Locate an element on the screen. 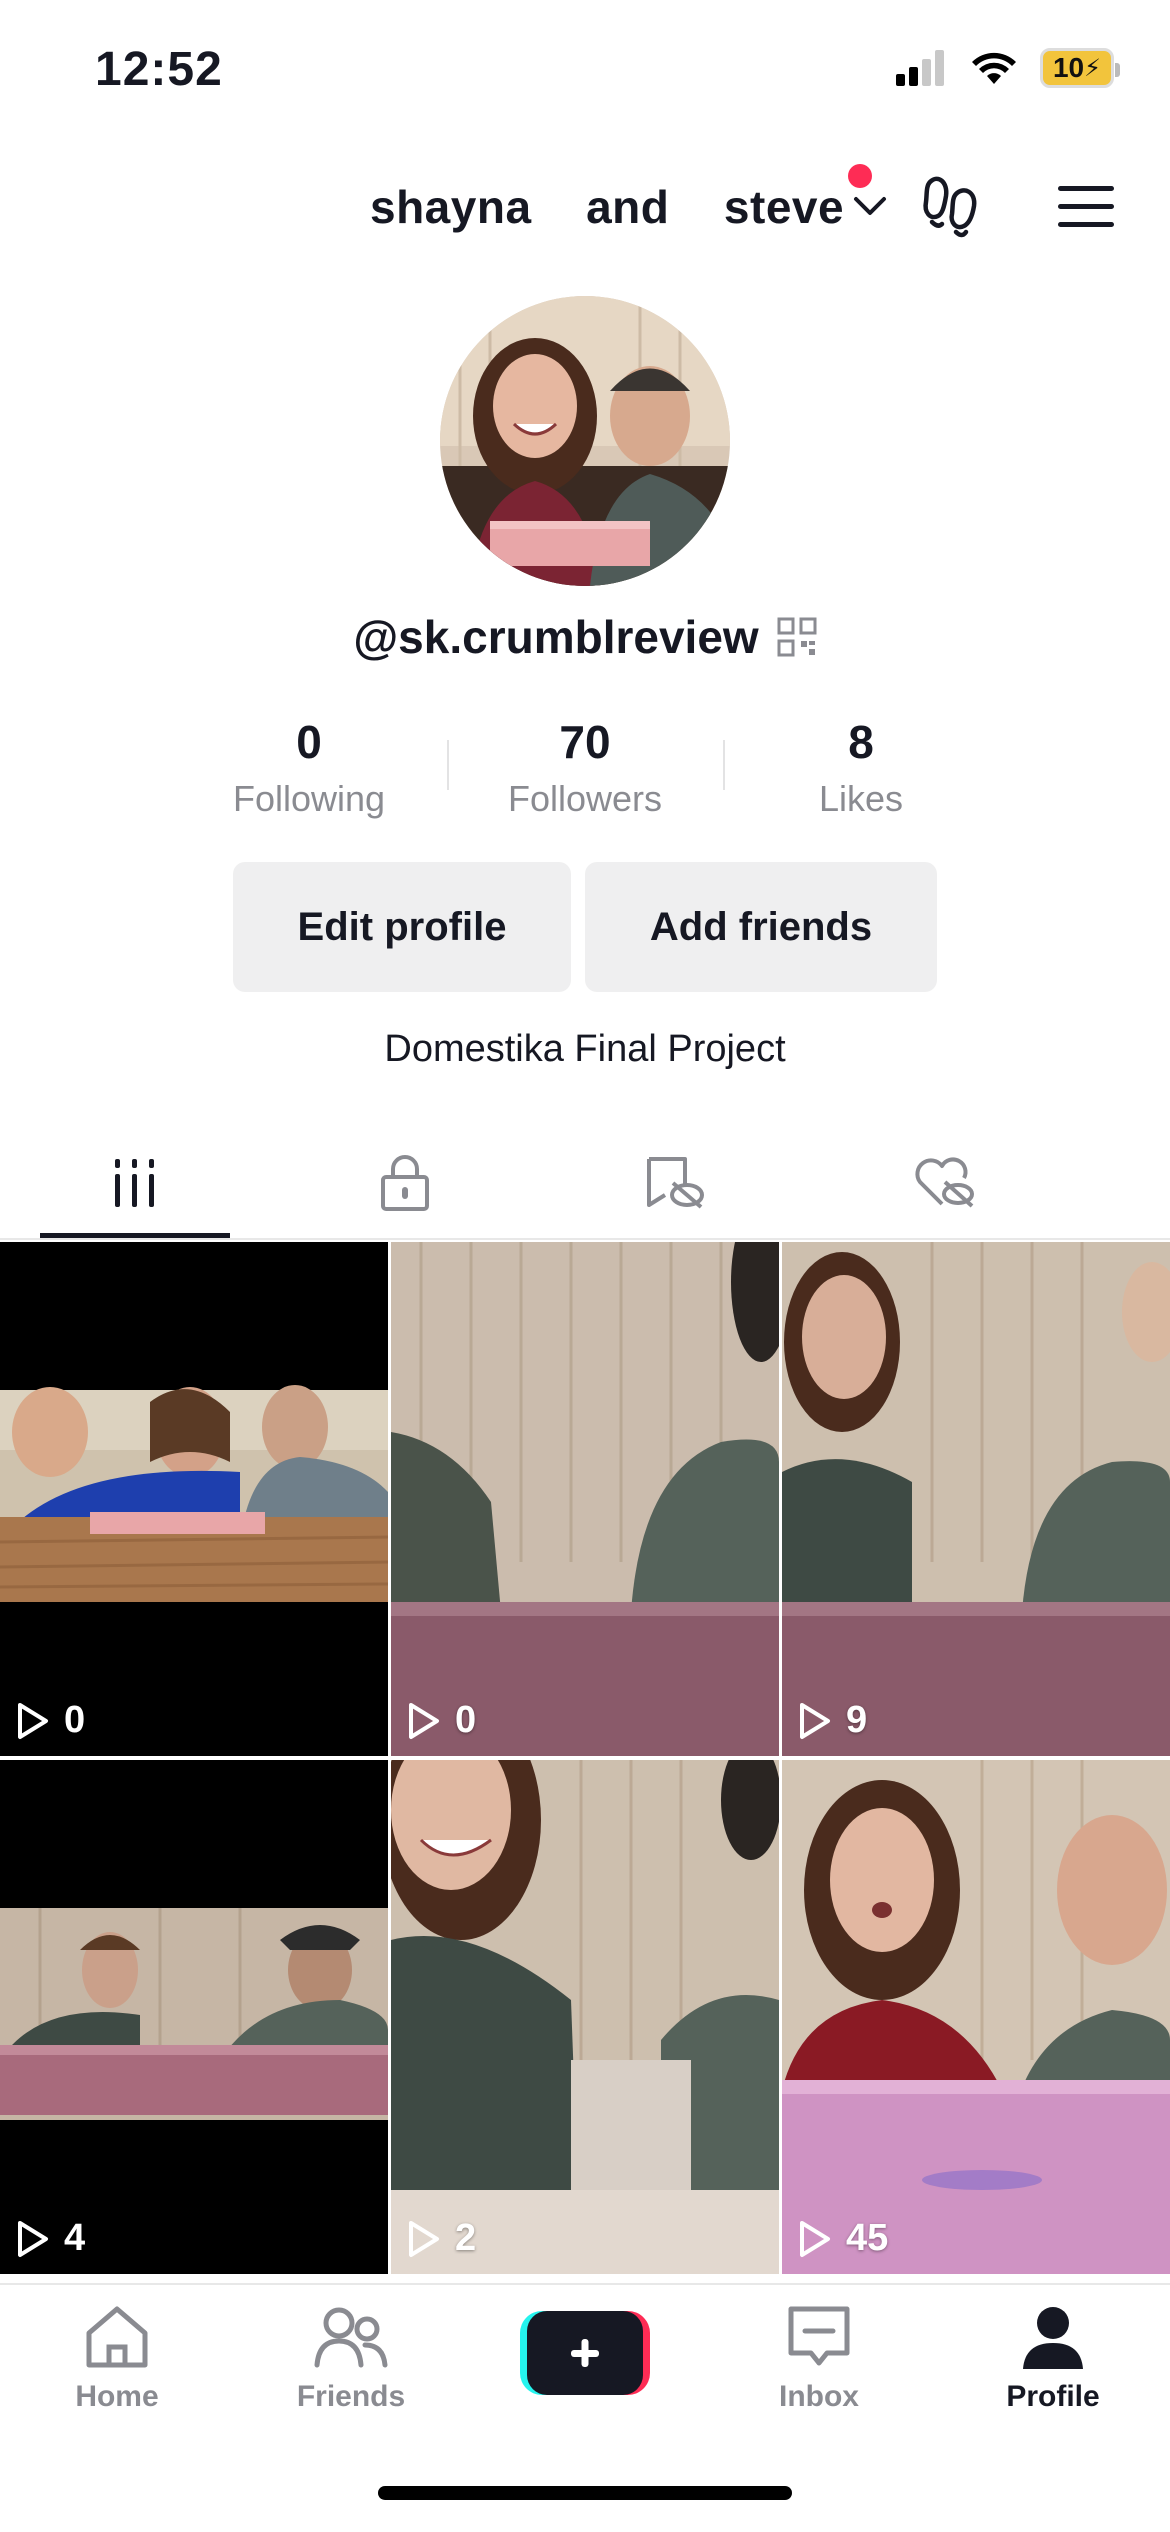  bio: Domestika Final Project is located at coordinates (585, 1049).